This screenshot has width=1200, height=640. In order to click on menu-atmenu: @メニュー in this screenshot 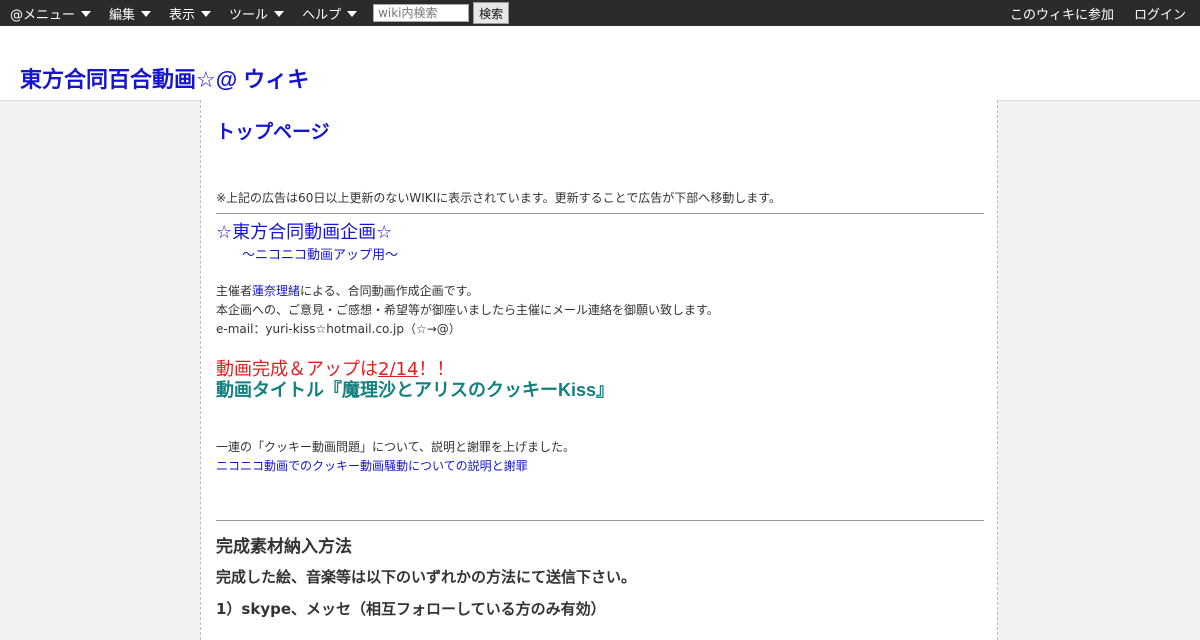, I will do `click(51, 13)`.